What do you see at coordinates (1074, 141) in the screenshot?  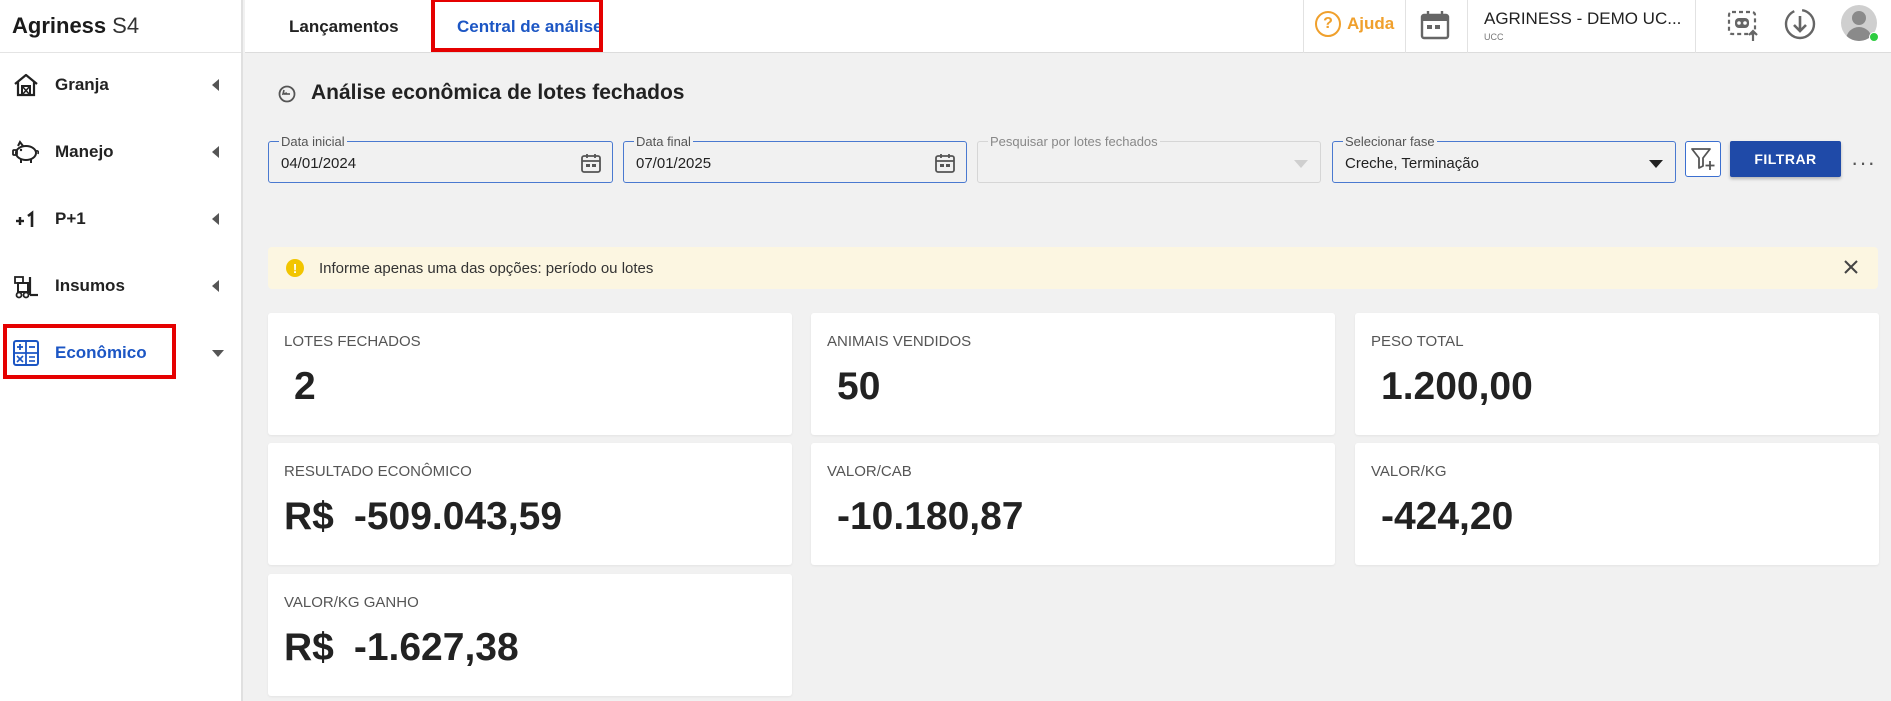 I see `field-label: Pesquisar por lotes fechados` at bounding box center [1074, 141].